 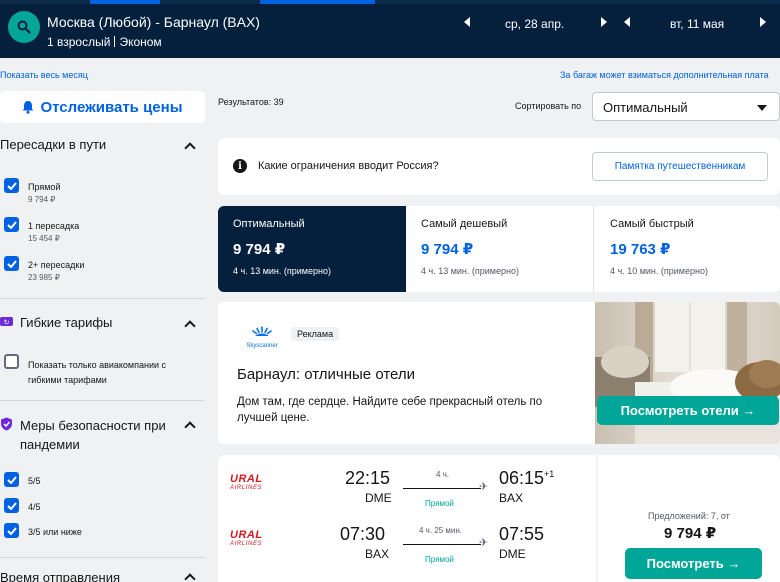 I want to click on skyscanner-brand: Skyscanner, so click(x=262, y=346).